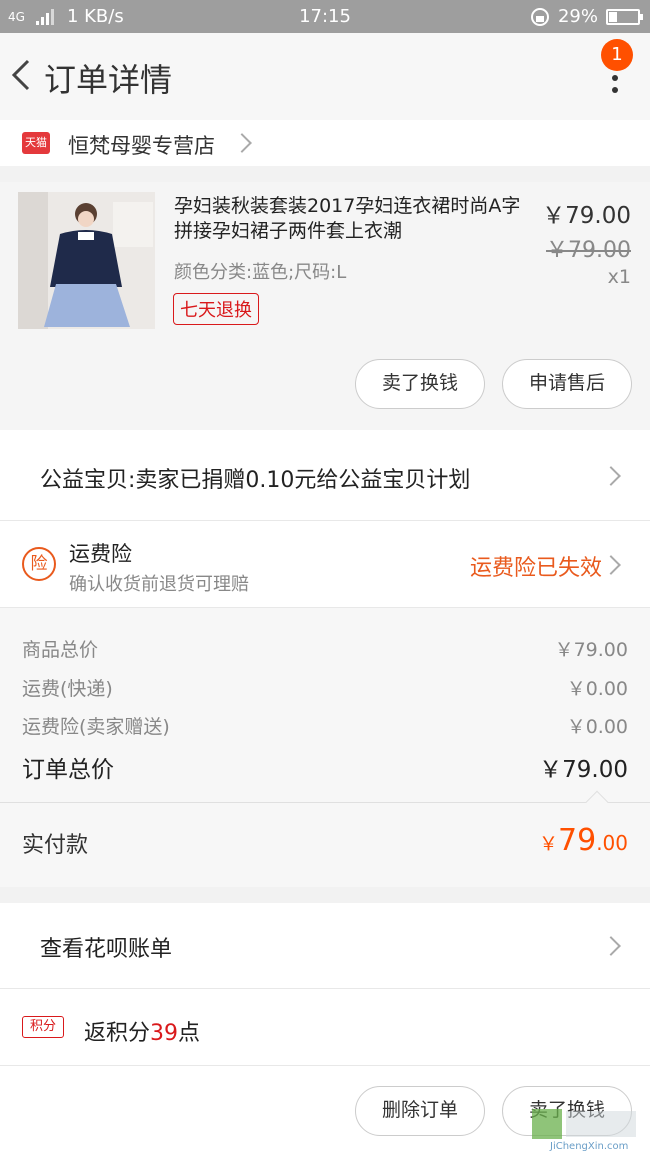  Describe the element at coordinates (189, 1033) in the screenshot. I see `points-suffix: 点` at that location.